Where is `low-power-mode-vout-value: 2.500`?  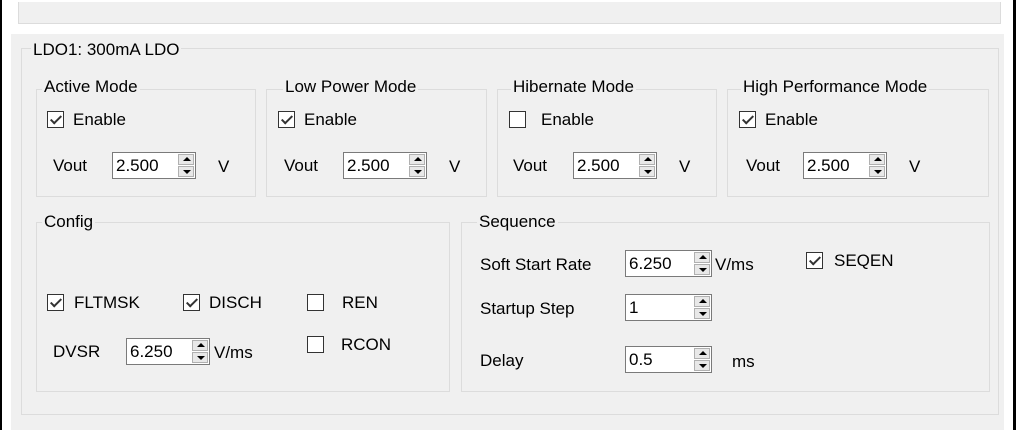
low-power-mode-vout-value: 2.500 is located at coordinates (368, 165).